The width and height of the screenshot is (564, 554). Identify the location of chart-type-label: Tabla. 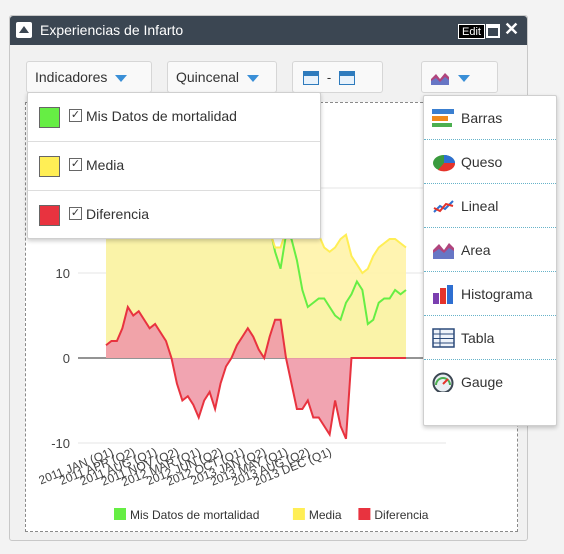
(478, 338).